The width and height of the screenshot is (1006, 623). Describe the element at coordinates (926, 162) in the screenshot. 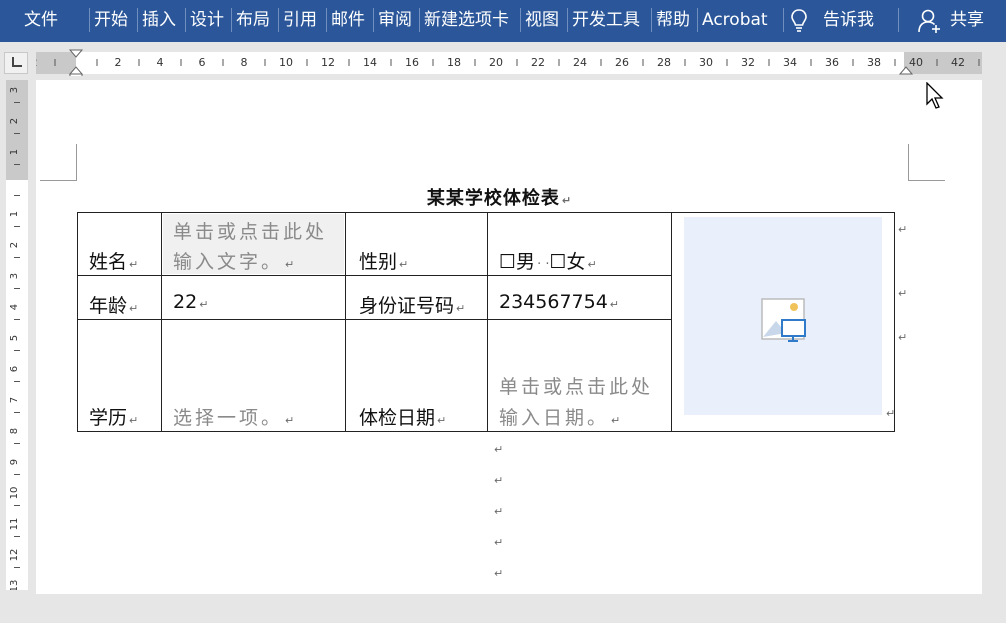

I see `margin-corner-top-right` at that location.